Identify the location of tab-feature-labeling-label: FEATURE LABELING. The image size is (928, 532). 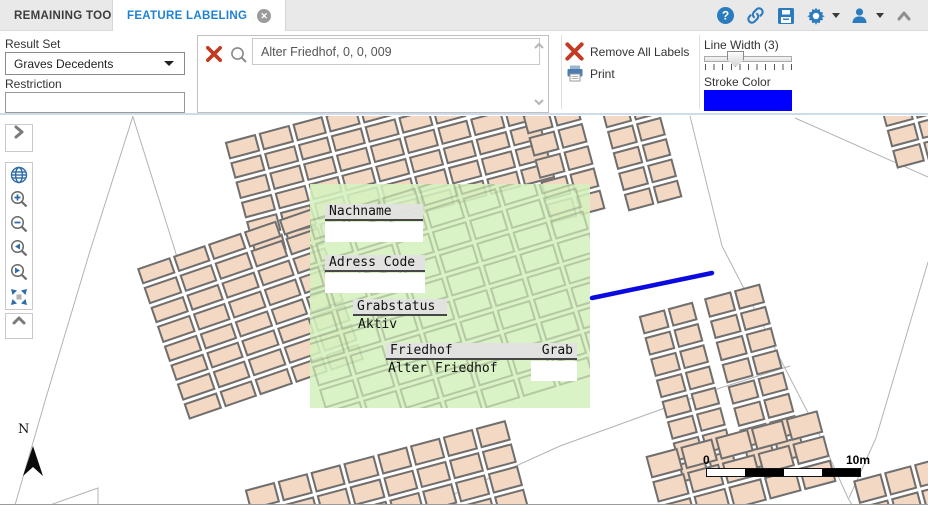
(187, 16).